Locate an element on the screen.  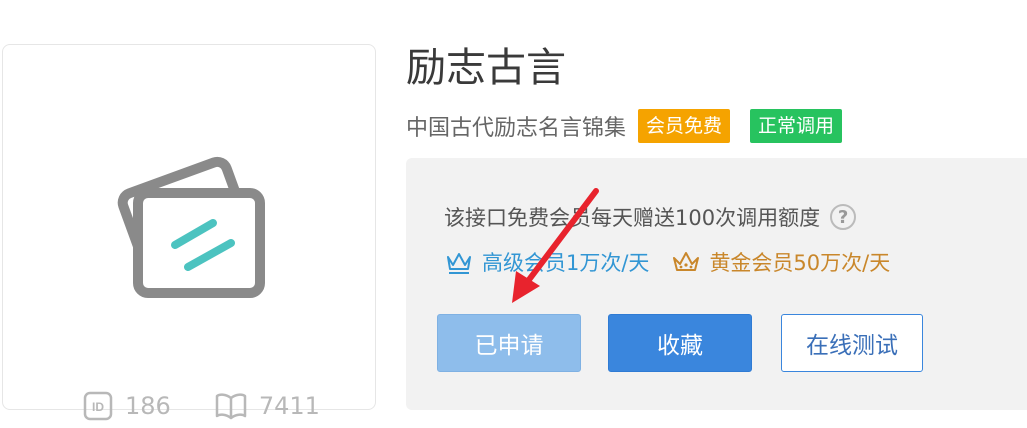
annotation-arrow-icon is located at coordinates (555, 245).